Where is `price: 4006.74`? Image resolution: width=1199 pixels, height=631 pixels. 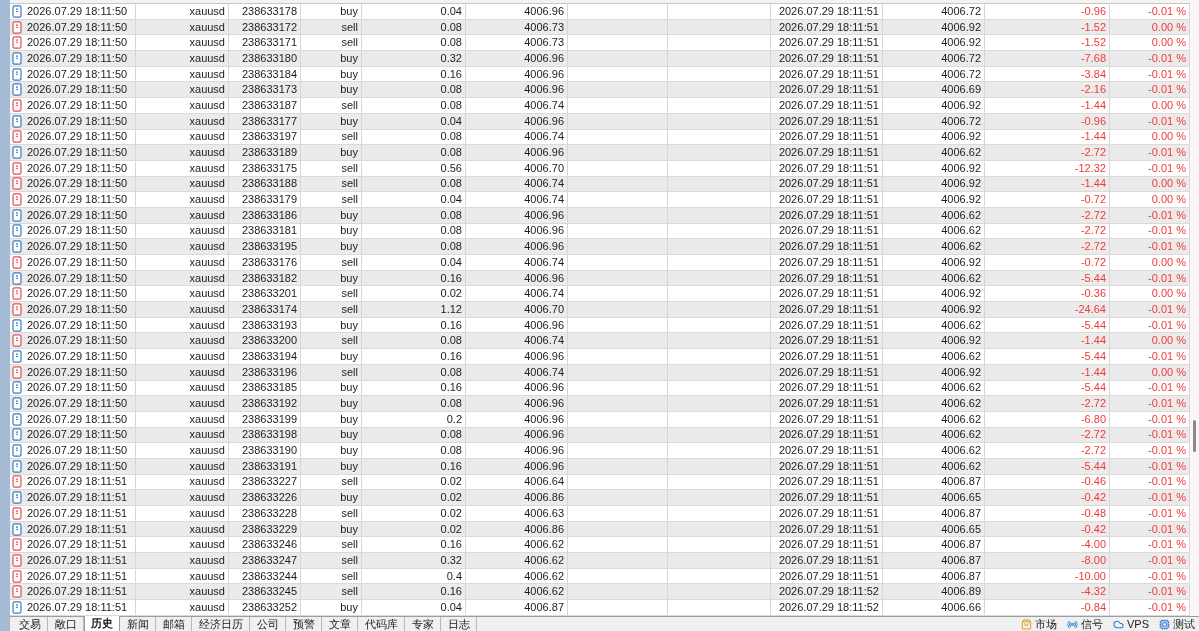
price: 4006.74 is located at coordinates (544, 372).